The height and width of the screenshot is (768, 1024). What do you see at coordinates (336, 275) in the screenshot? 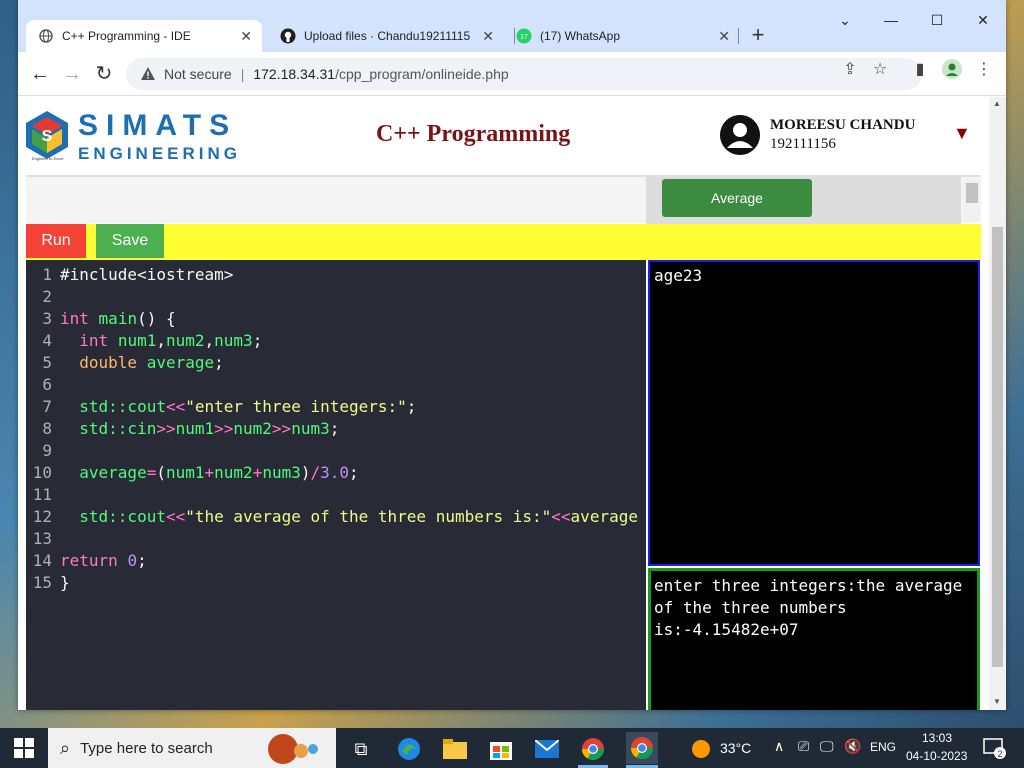
I see `code-line: 1 #include<iostream>` at bounding box center [336, 275].